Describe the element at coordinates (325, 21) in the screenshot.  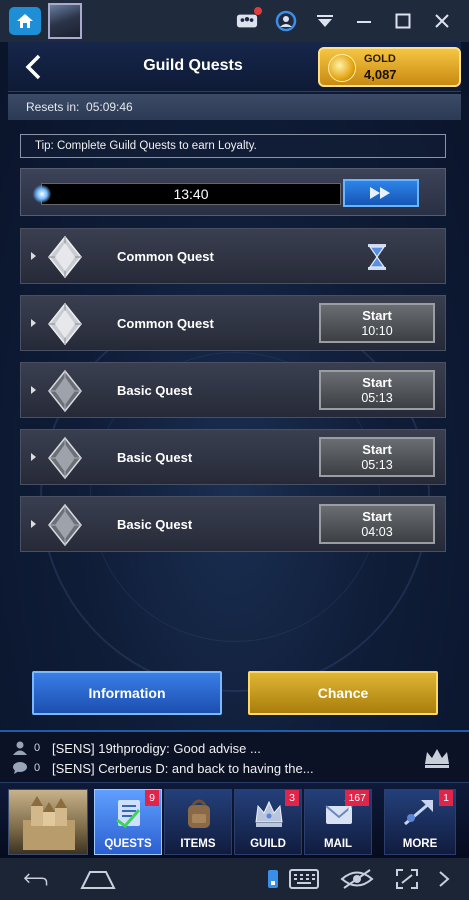
I see `dropdown-icon` at that location.